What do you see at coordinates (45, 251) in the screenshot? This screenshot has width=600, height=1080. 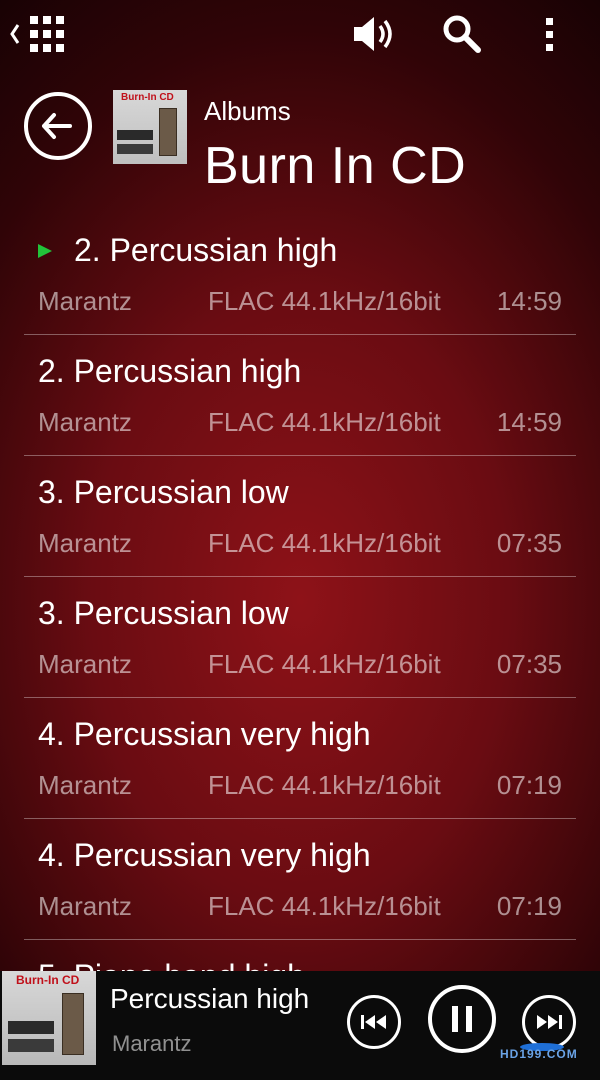 I see `now-playing-indicator-icon` at bounding box center [45, 251].